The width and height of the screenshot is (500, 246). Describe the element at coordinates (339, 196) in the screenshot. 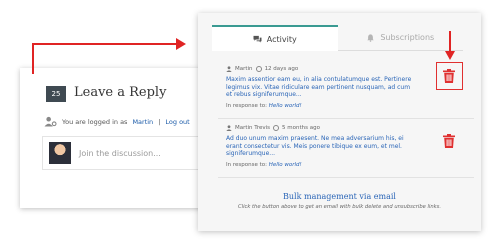

I see `bulk-management-link: Bulk management via email` at that location.